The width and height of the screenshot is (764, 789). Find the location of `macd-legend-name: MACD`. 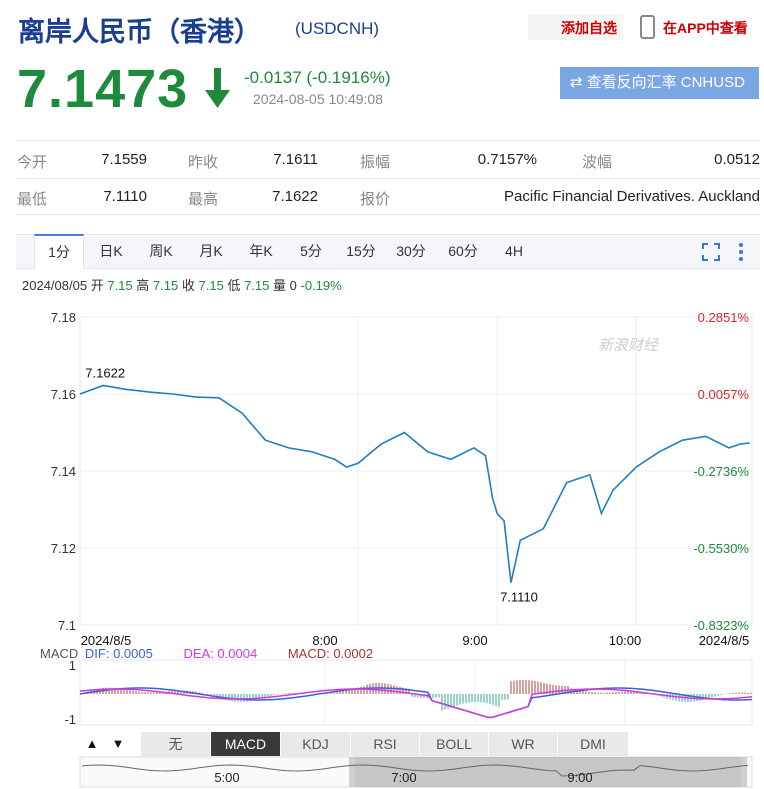

macd-legend-name: MACD is located at coordinates (59, 653).